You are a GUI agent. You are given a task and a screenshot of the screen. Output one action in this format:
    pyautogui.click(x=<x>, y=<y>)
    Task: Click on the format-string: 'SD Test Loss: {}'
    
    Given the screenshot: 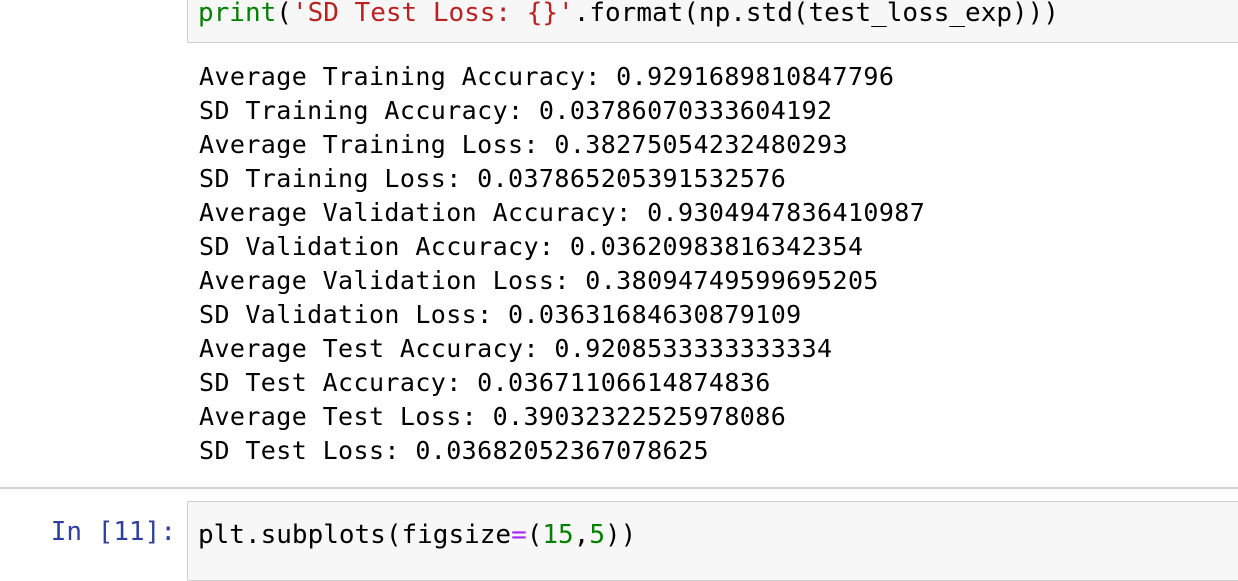 What is the action you would take?
    pyautogui.click(x=432, y=14)
    